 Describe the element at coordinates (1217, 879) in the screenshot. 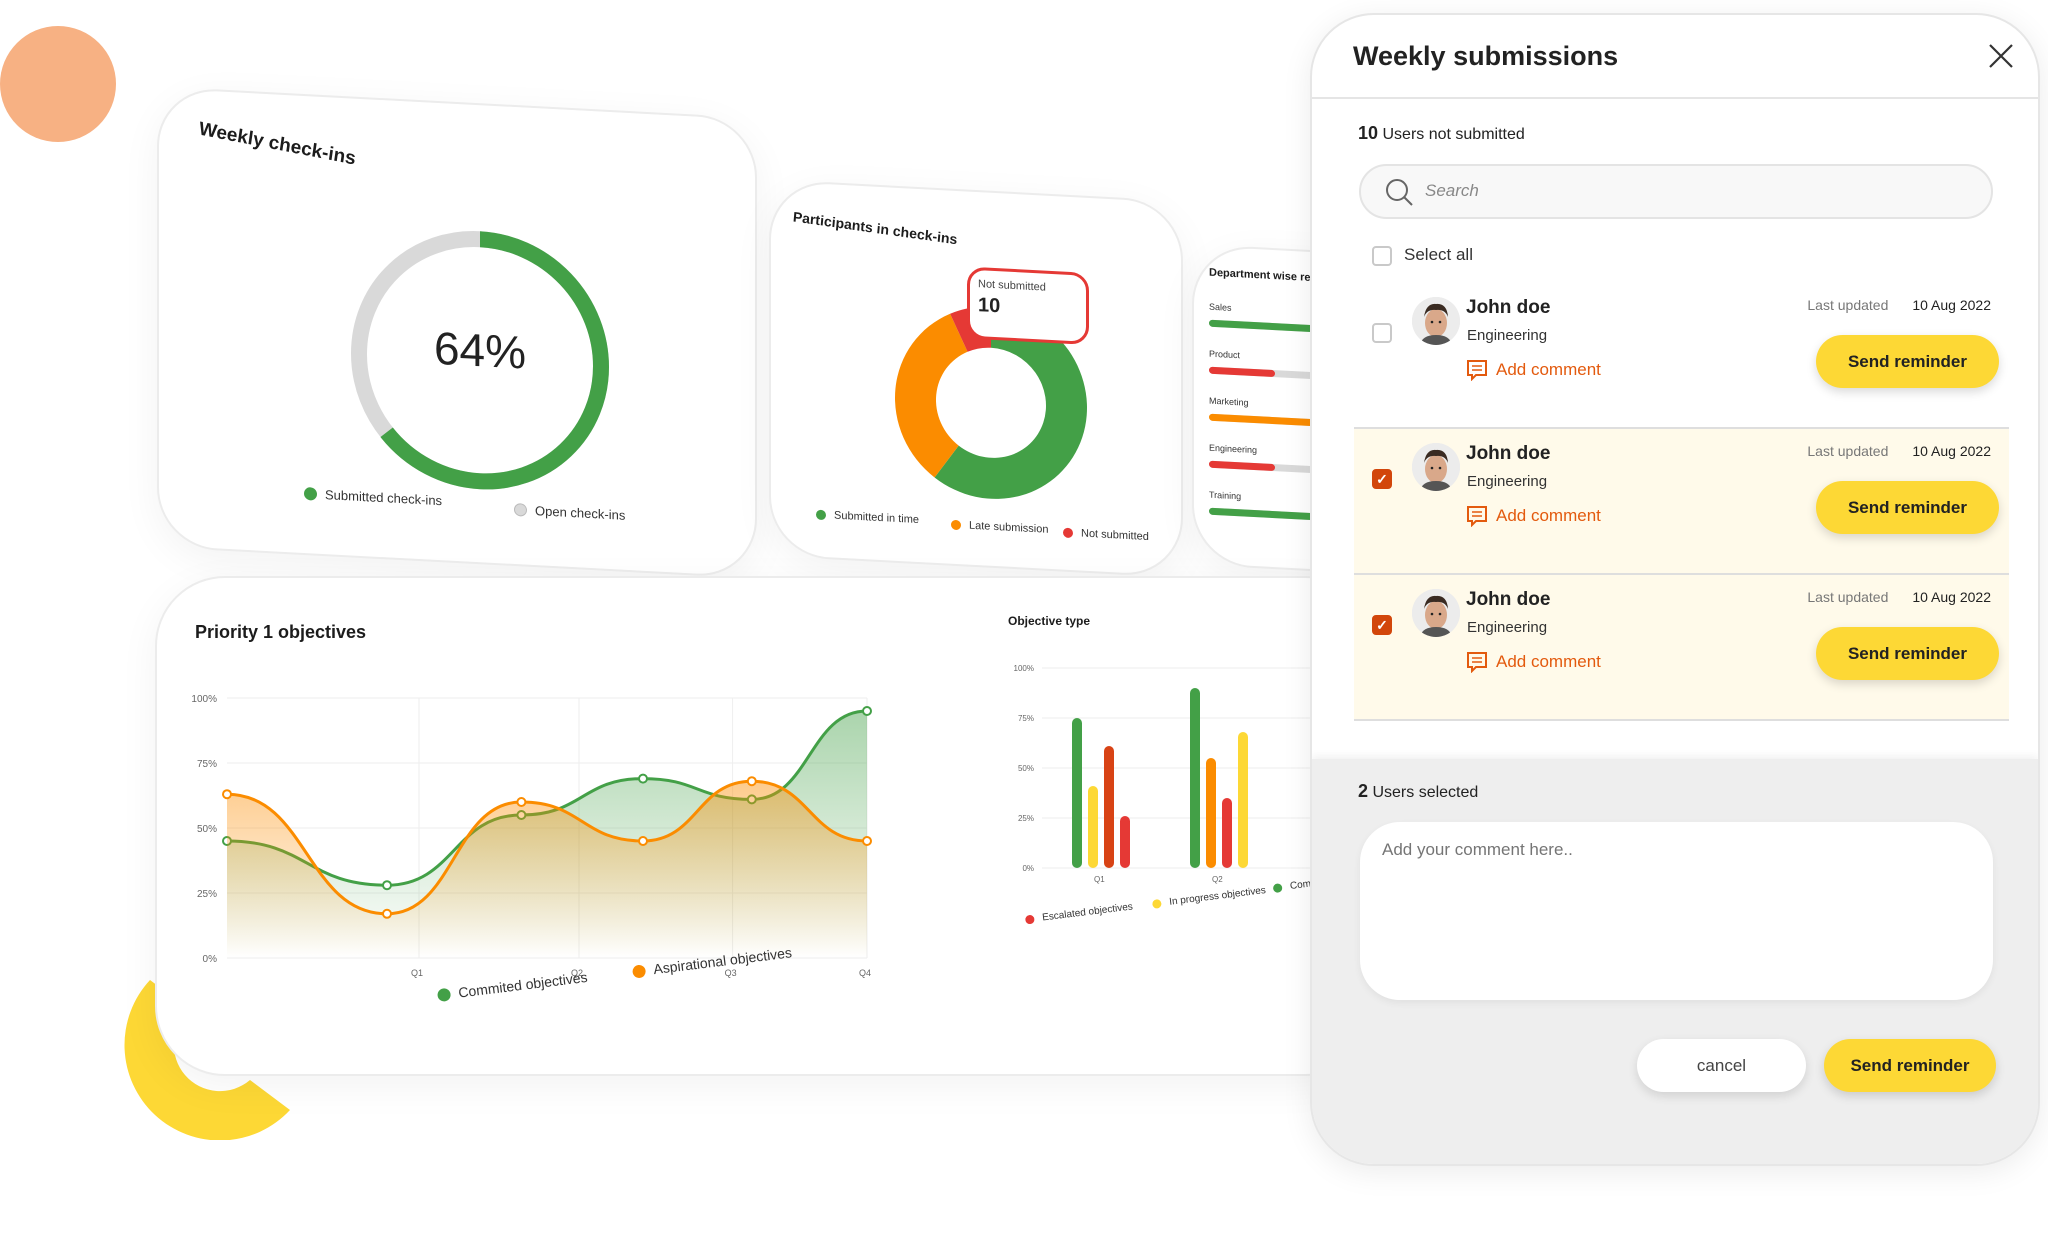

I see `x-tick-label: Q2` at that location.